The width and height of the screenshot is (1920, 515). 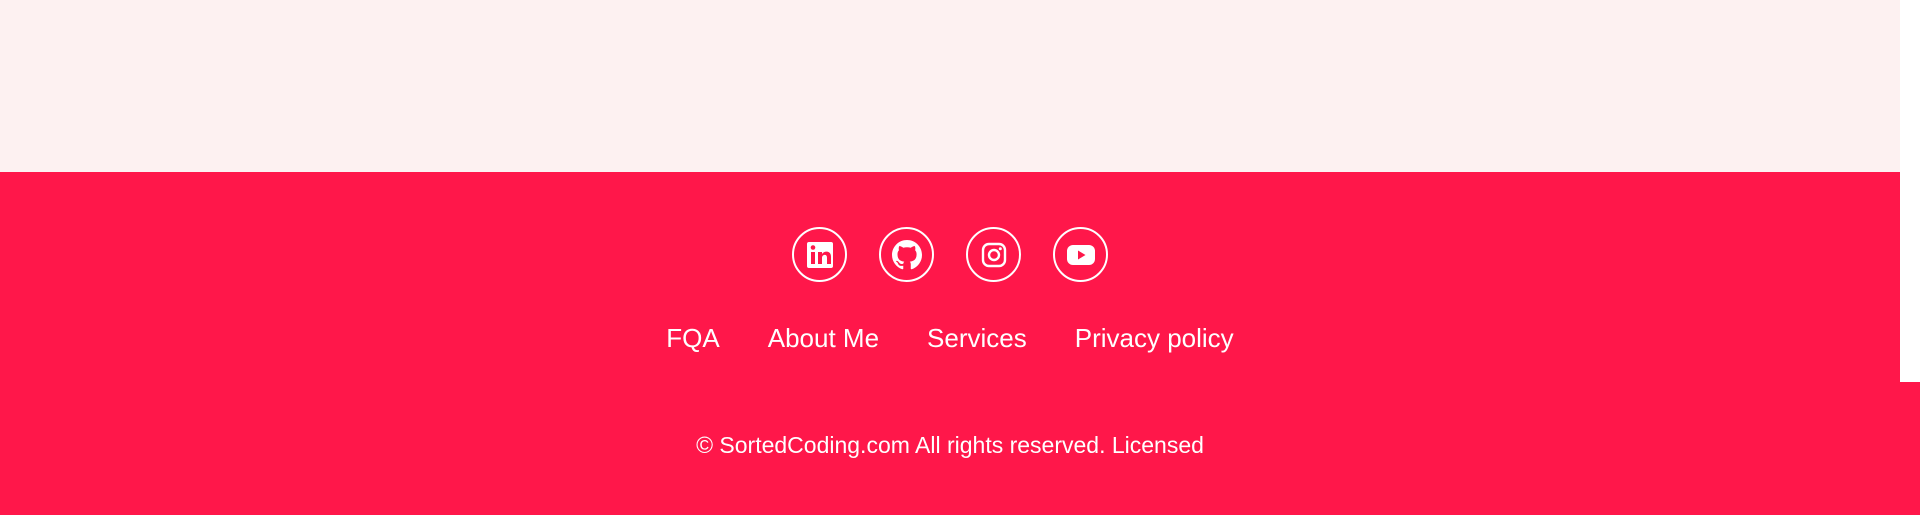 I want to click on linkedin-icon, so click(x=820, y=255).